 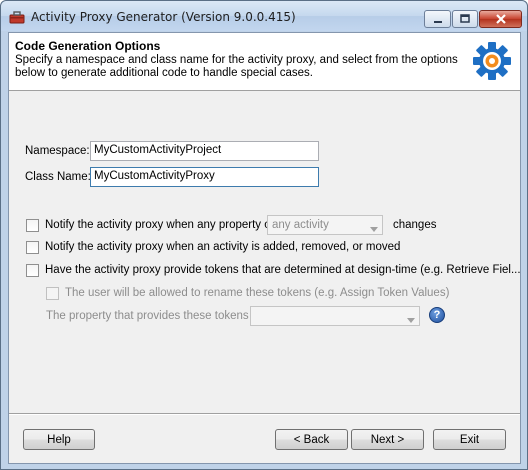 What do you see at coordinates (204, 151) in the screenshot?
I see `namespace-input: MyCustomActivityProject` at bounding box center [204, 151].